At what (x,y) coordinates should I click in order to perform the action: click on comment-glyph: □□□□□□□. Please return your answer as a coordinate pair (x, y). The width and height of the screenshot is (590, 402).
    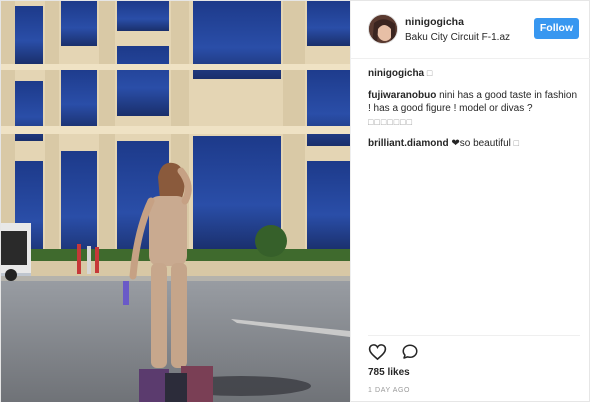
    Looking at the image, I should click on (391, 121).